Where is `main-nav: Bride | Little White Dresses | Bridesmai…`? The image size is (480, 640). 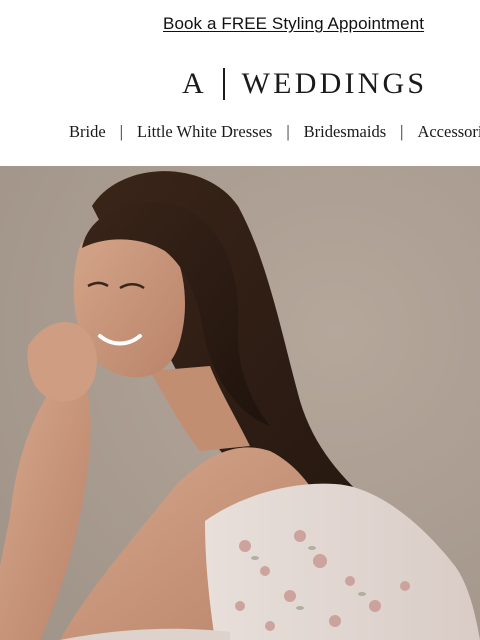 main-nav: Bride | Little White Dresses | Bridesmai… is located at coordinates (274, 132).